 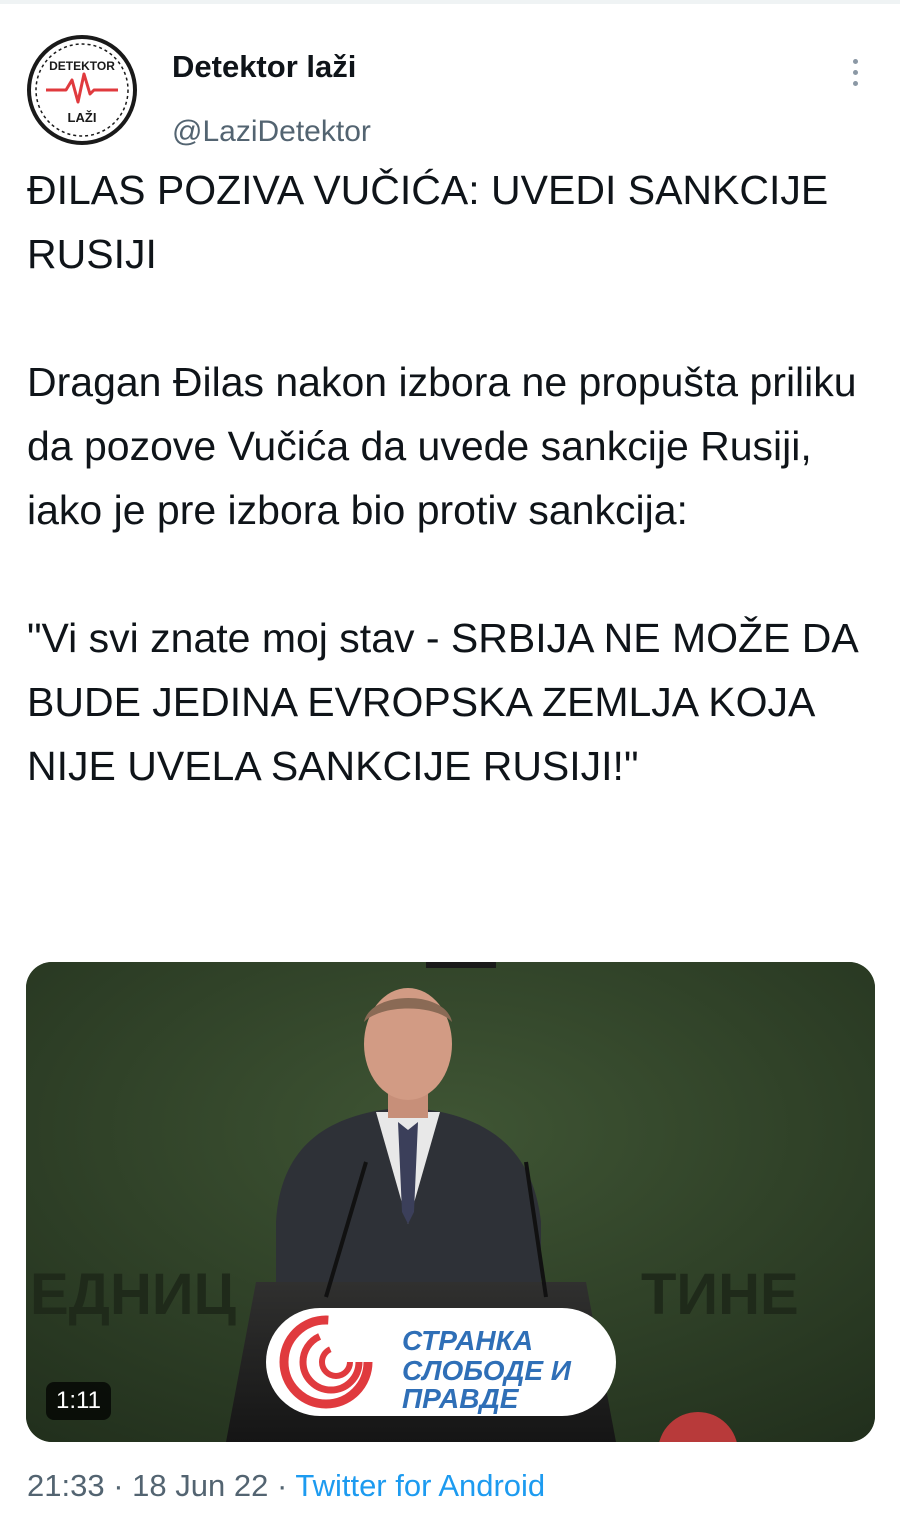 What do you see at coordinates (271, 67) in the screenshot?
I see `display-name: Detektor laži` at bounding box center [271, 67].